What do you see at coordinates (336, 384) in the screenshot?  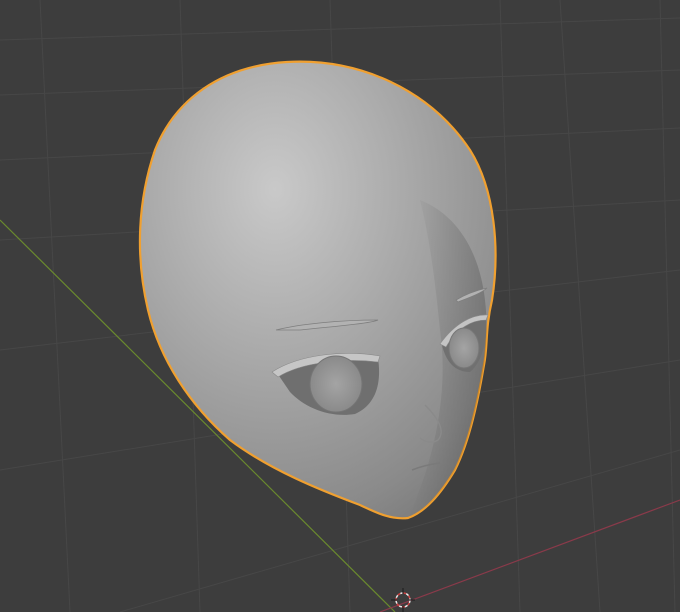 I see `left-eye-iris` at bounding box center [336, 384].